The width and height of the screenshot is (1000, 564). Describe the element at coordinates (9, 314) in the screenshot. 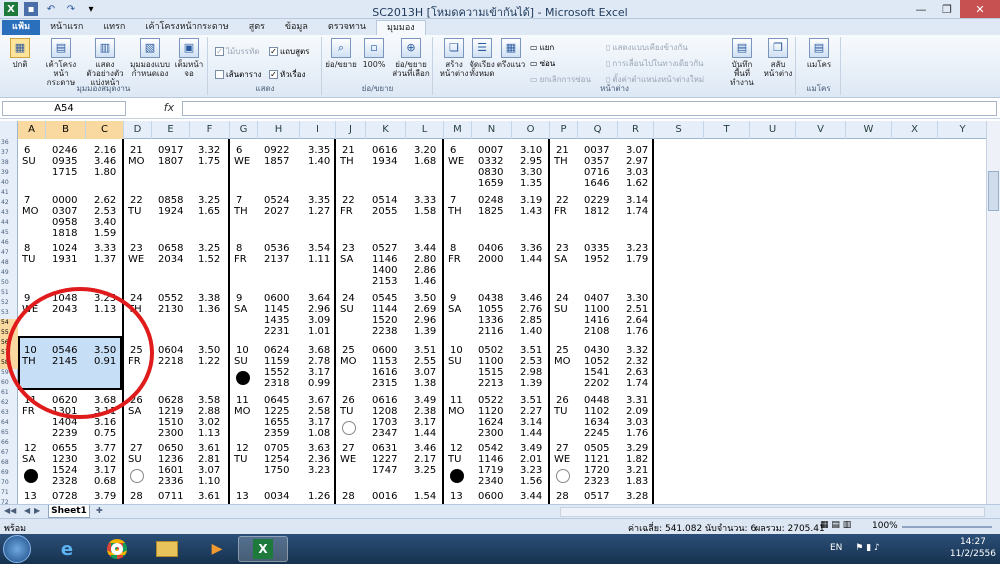

I see `row-header: 53` at that location.